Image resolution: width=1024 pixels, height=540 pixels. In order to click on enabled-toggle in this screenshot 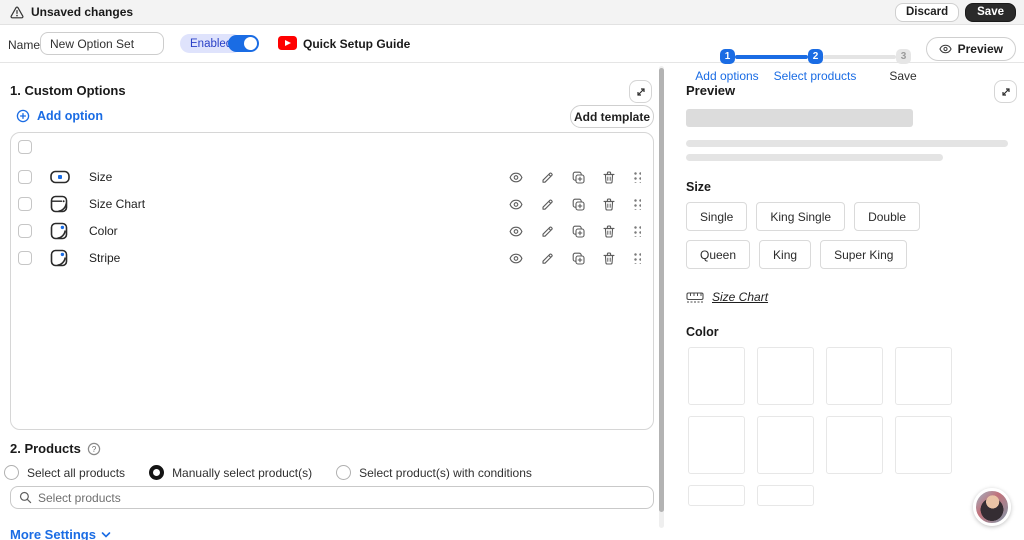, I will do `click(243, 43)`.